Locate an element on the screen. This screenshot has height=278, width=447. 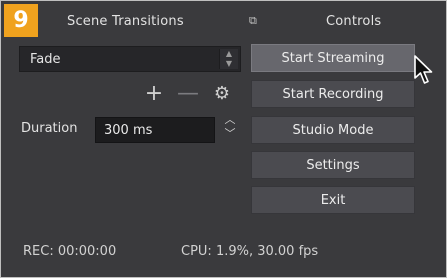
start-recording-button: Start Recording is located at coordinates (333, 94).